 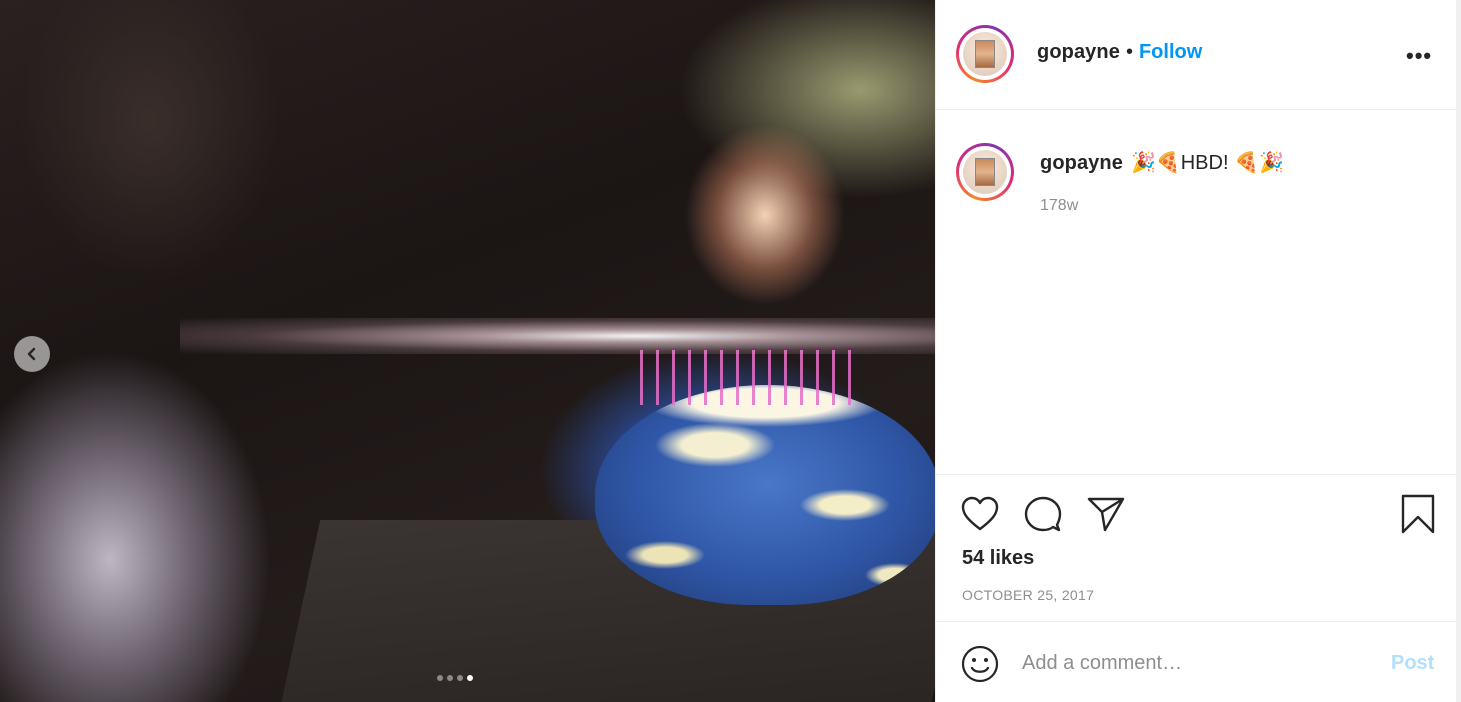 I want to click on header-user-line: gopayne • Follow, so click(x=1119, y=52).